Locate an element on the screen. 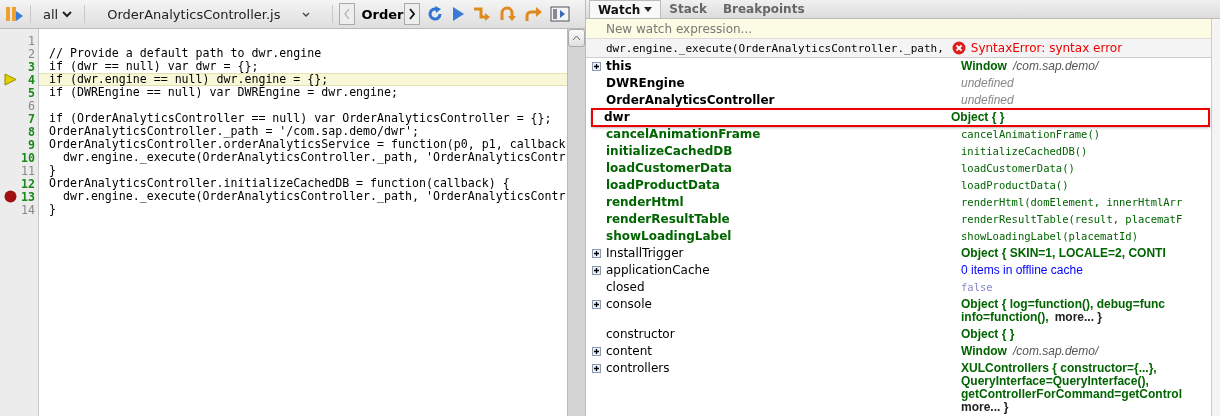 The width and height of the screenshot is (1220, 416). line-number: 14 is located at coordinates (28, 209).